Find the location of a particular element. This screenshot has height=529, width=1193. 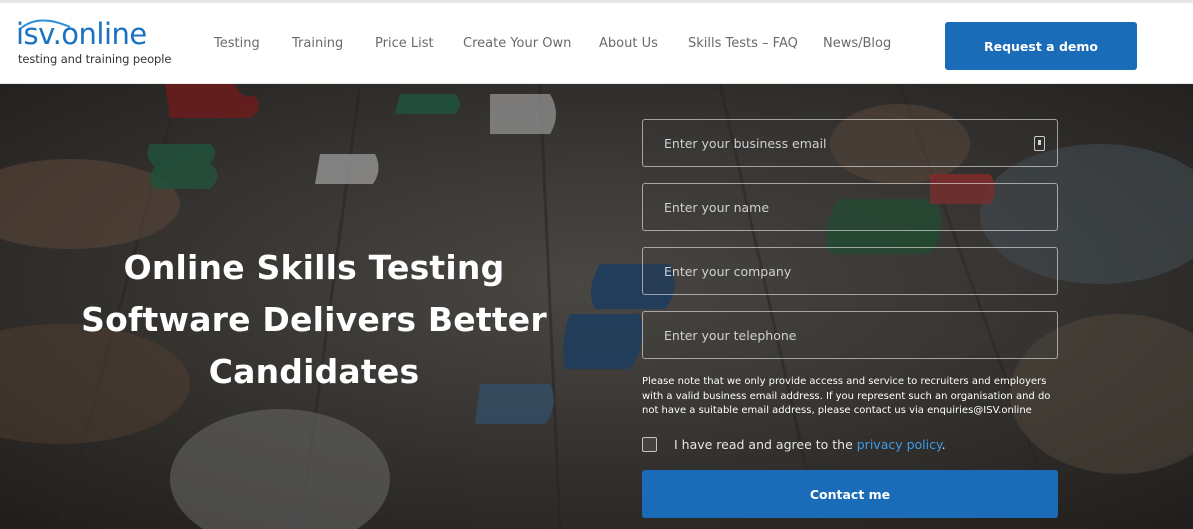

nav-item-news-blog: News/Blog is located at coordinates (857, 43).